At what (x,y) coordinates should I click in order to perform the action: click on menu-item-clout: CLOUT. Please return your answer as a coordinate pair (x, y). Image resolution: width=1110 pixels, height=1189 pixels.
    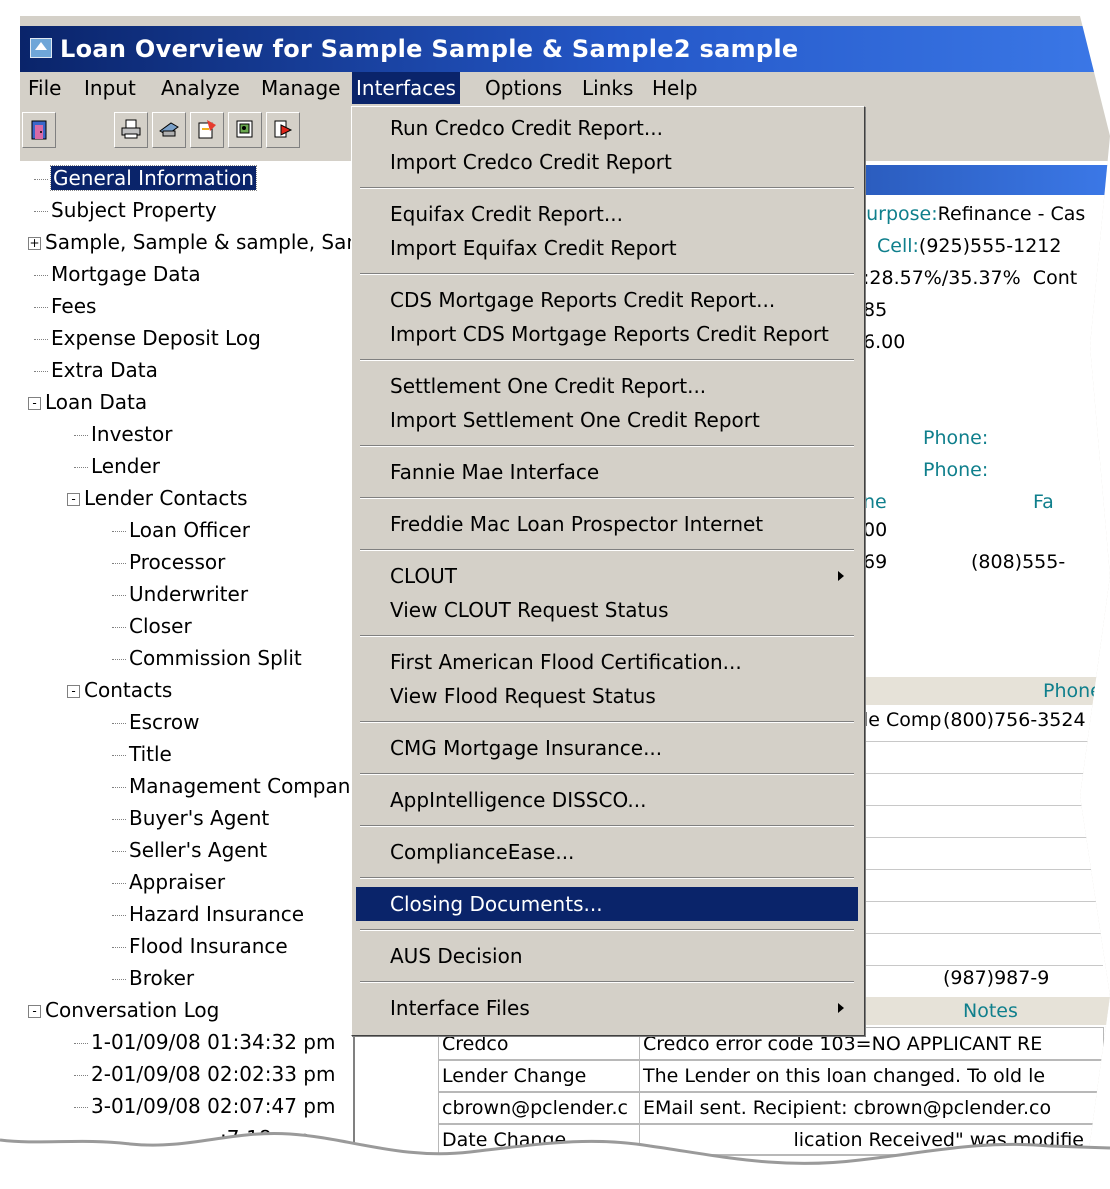
    Looking at the image, I should click on (607, 576).